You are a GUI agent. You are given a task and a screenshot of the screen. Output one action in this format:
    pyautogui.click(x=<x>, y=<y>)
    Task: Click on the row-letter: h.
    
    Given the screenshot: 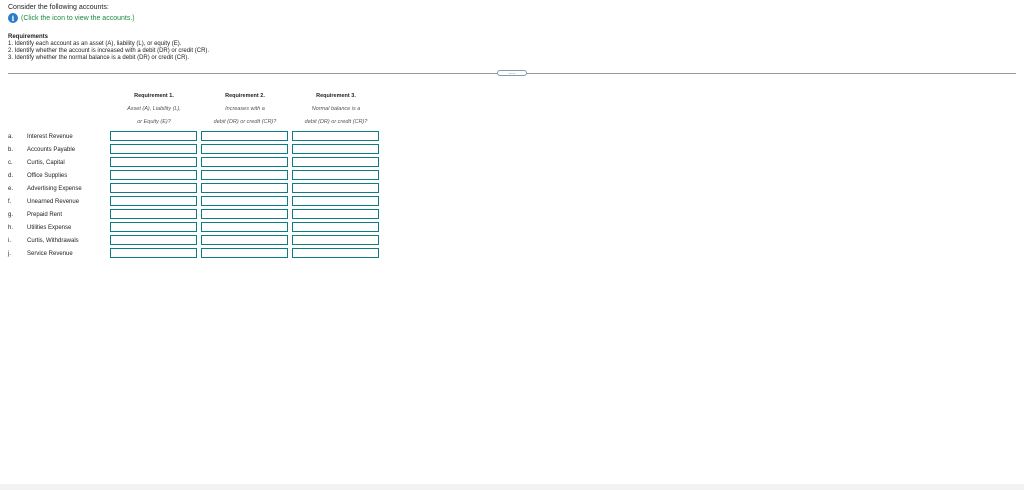 What is the action you would take?
    pyautogui.click(x=11, y=228)
    